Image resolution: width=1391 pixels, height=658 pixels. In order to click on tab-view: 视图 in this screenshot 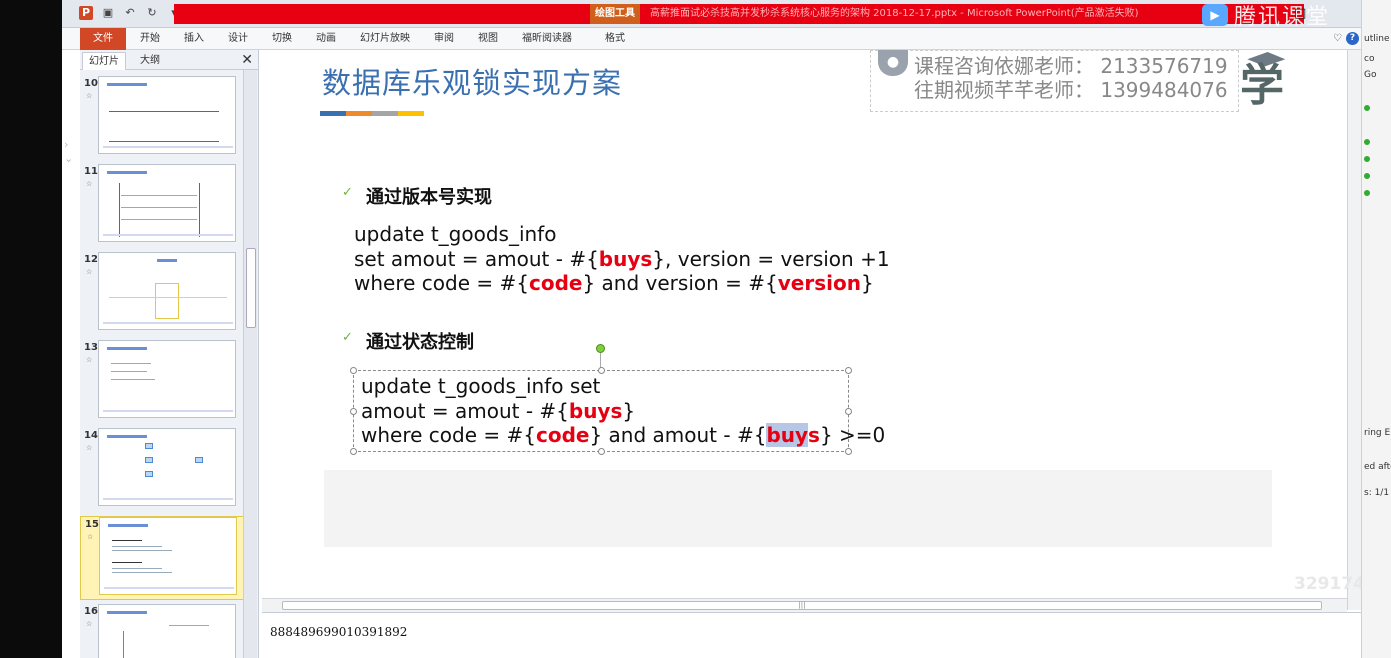, I will do `click(488, 39)`.